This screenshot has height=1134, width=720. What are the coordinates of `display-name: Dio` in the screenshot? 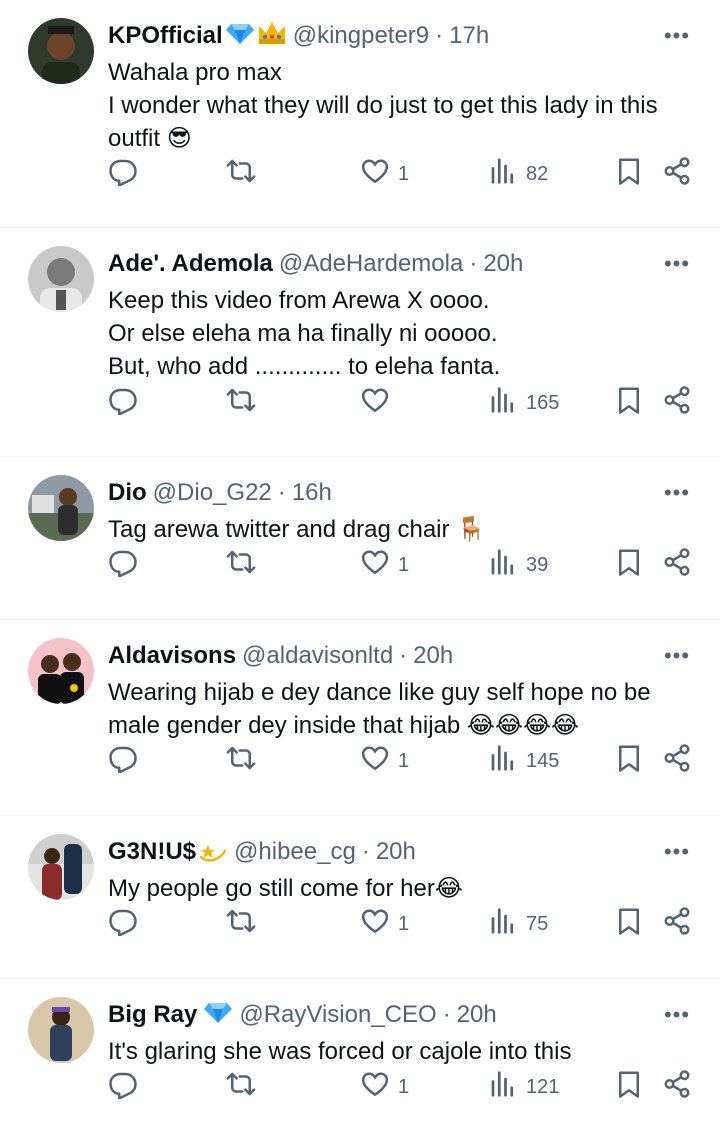 It's located at (127, 493).